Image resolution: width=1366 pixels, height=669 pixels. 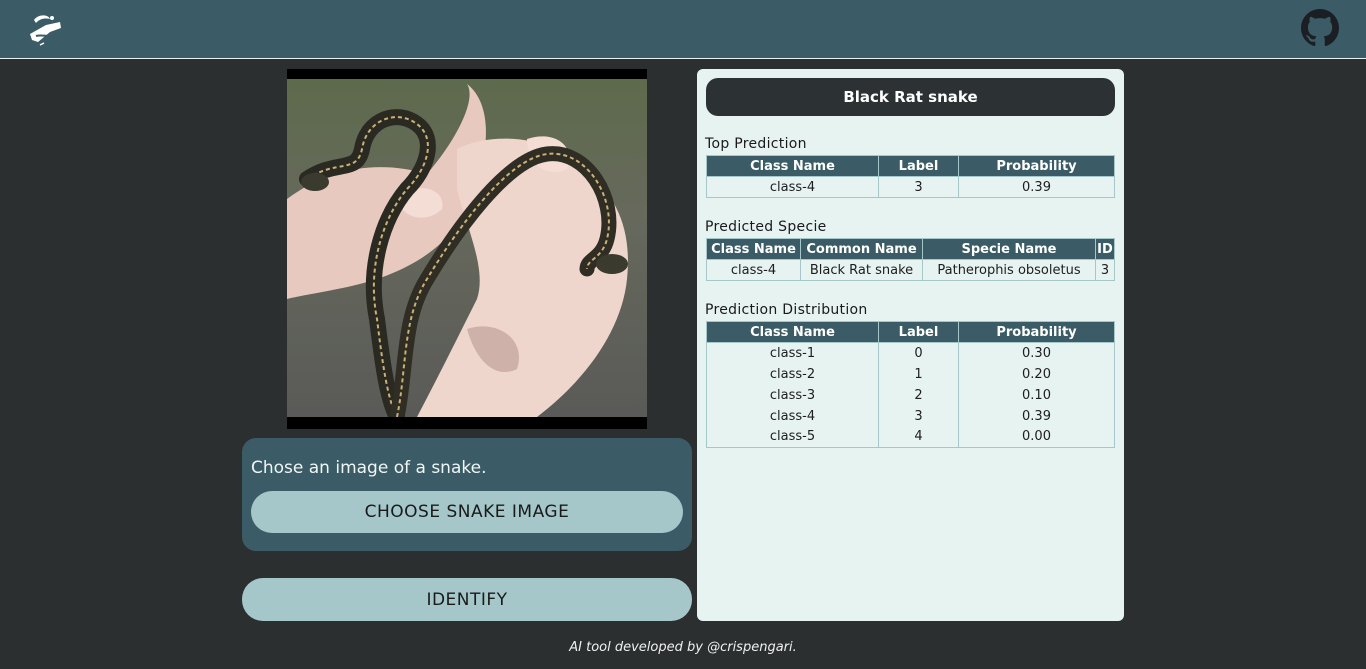 I want to click on column-header: Common Name, so click(x=861, y=249).